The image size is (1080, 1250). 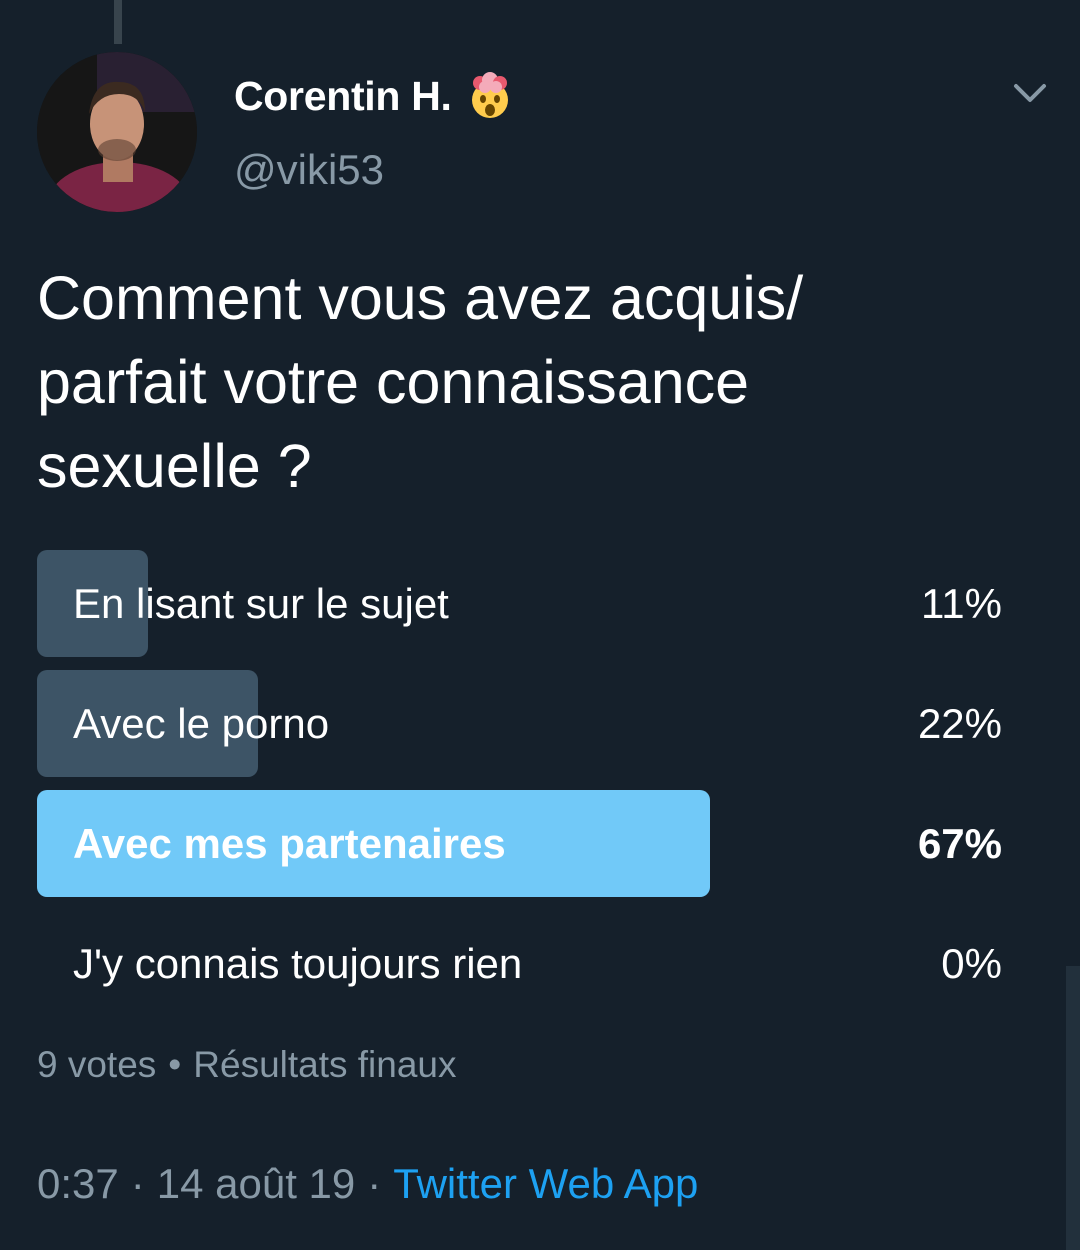 What do you see at coordinates (971, 963) in the screenshot?
I see `poll-option-percent: 0%` at bounding box center [971, 963].